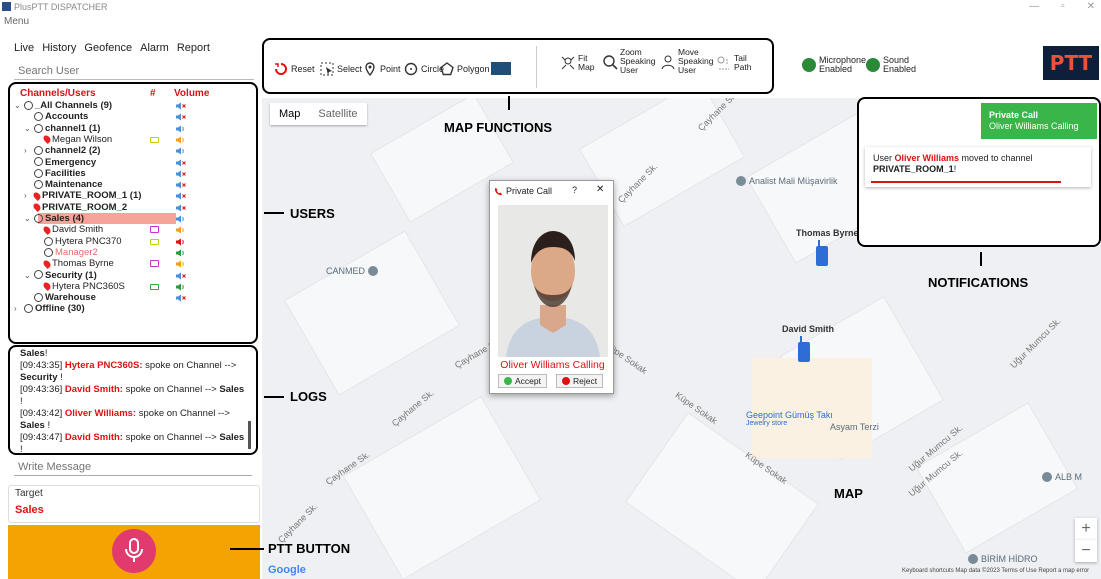 The width and height of the screenshot is (1101, 579). Describe the element at coordinates (1034, 6) in the screenshot. I see `minimize-button: —` at that location.